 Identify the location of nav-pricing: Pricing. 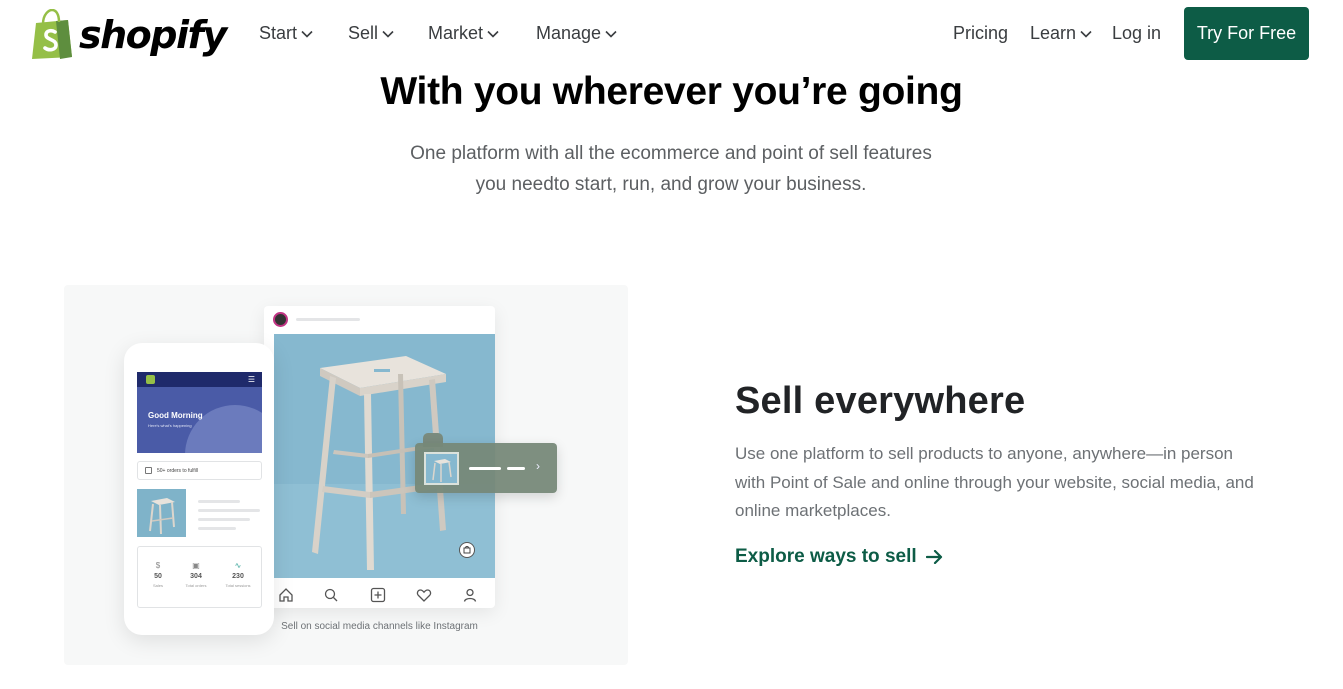
(980, 33).